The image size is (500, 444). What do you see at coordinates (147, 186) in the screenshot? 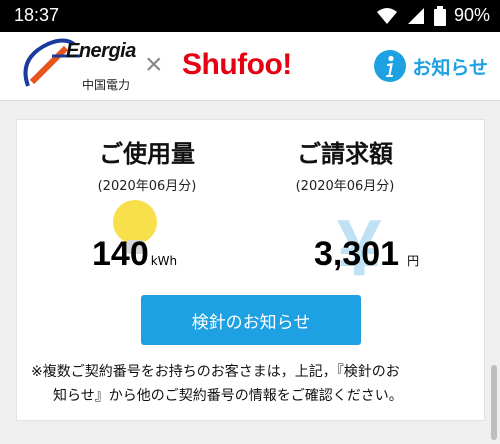
I see `usage-period: (2020年06月分)` at bounding box center [147, 186].